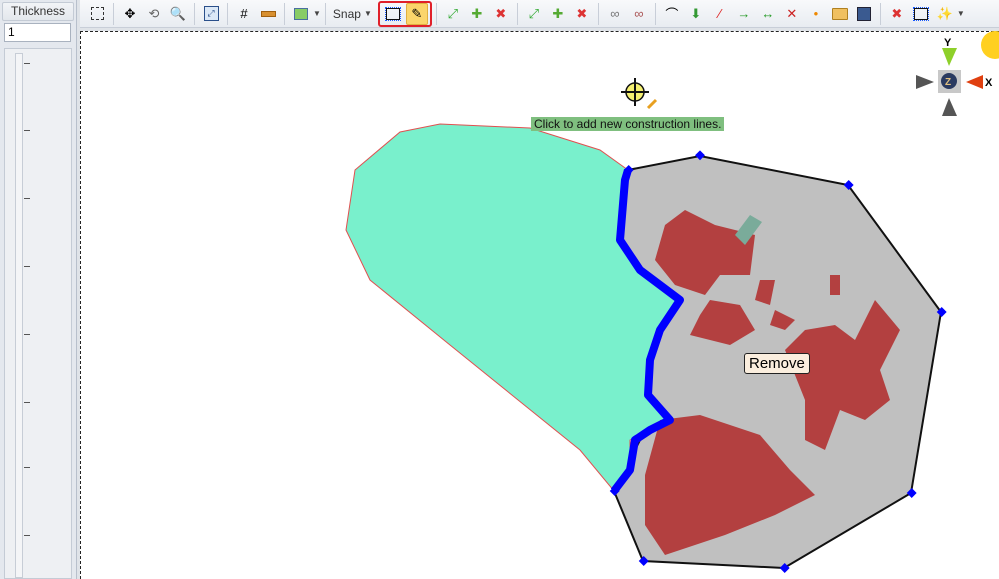  What do you see at coordinates (948, 82) in the screenshot?
I see `z-axis-label: Z` at bounding box center [948, 82].